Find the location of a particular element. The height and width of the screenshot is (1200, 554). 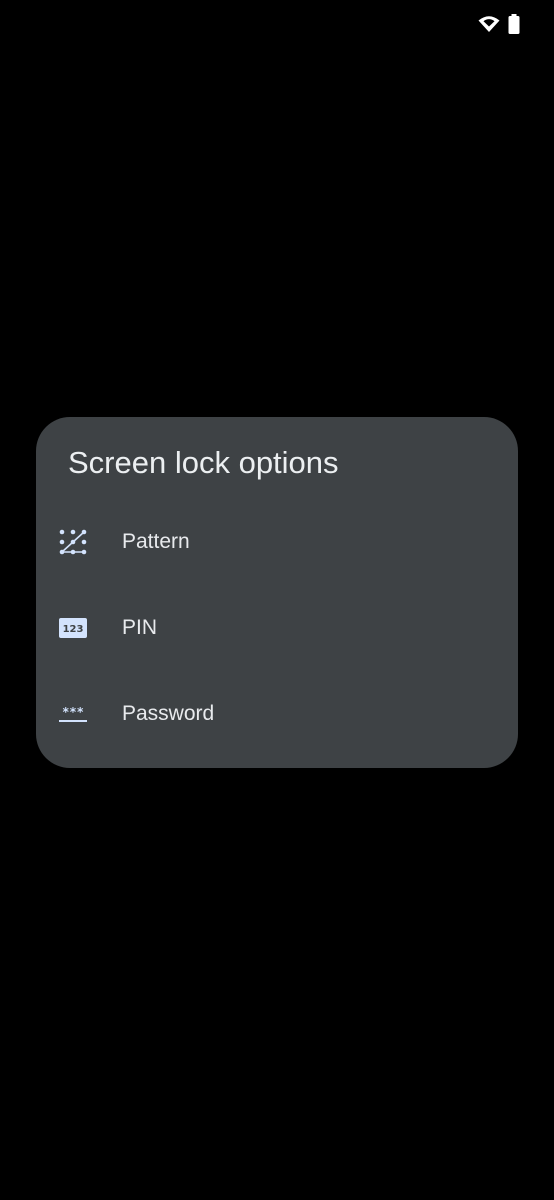

password-icon: *** is located at coordinates (73, 714).